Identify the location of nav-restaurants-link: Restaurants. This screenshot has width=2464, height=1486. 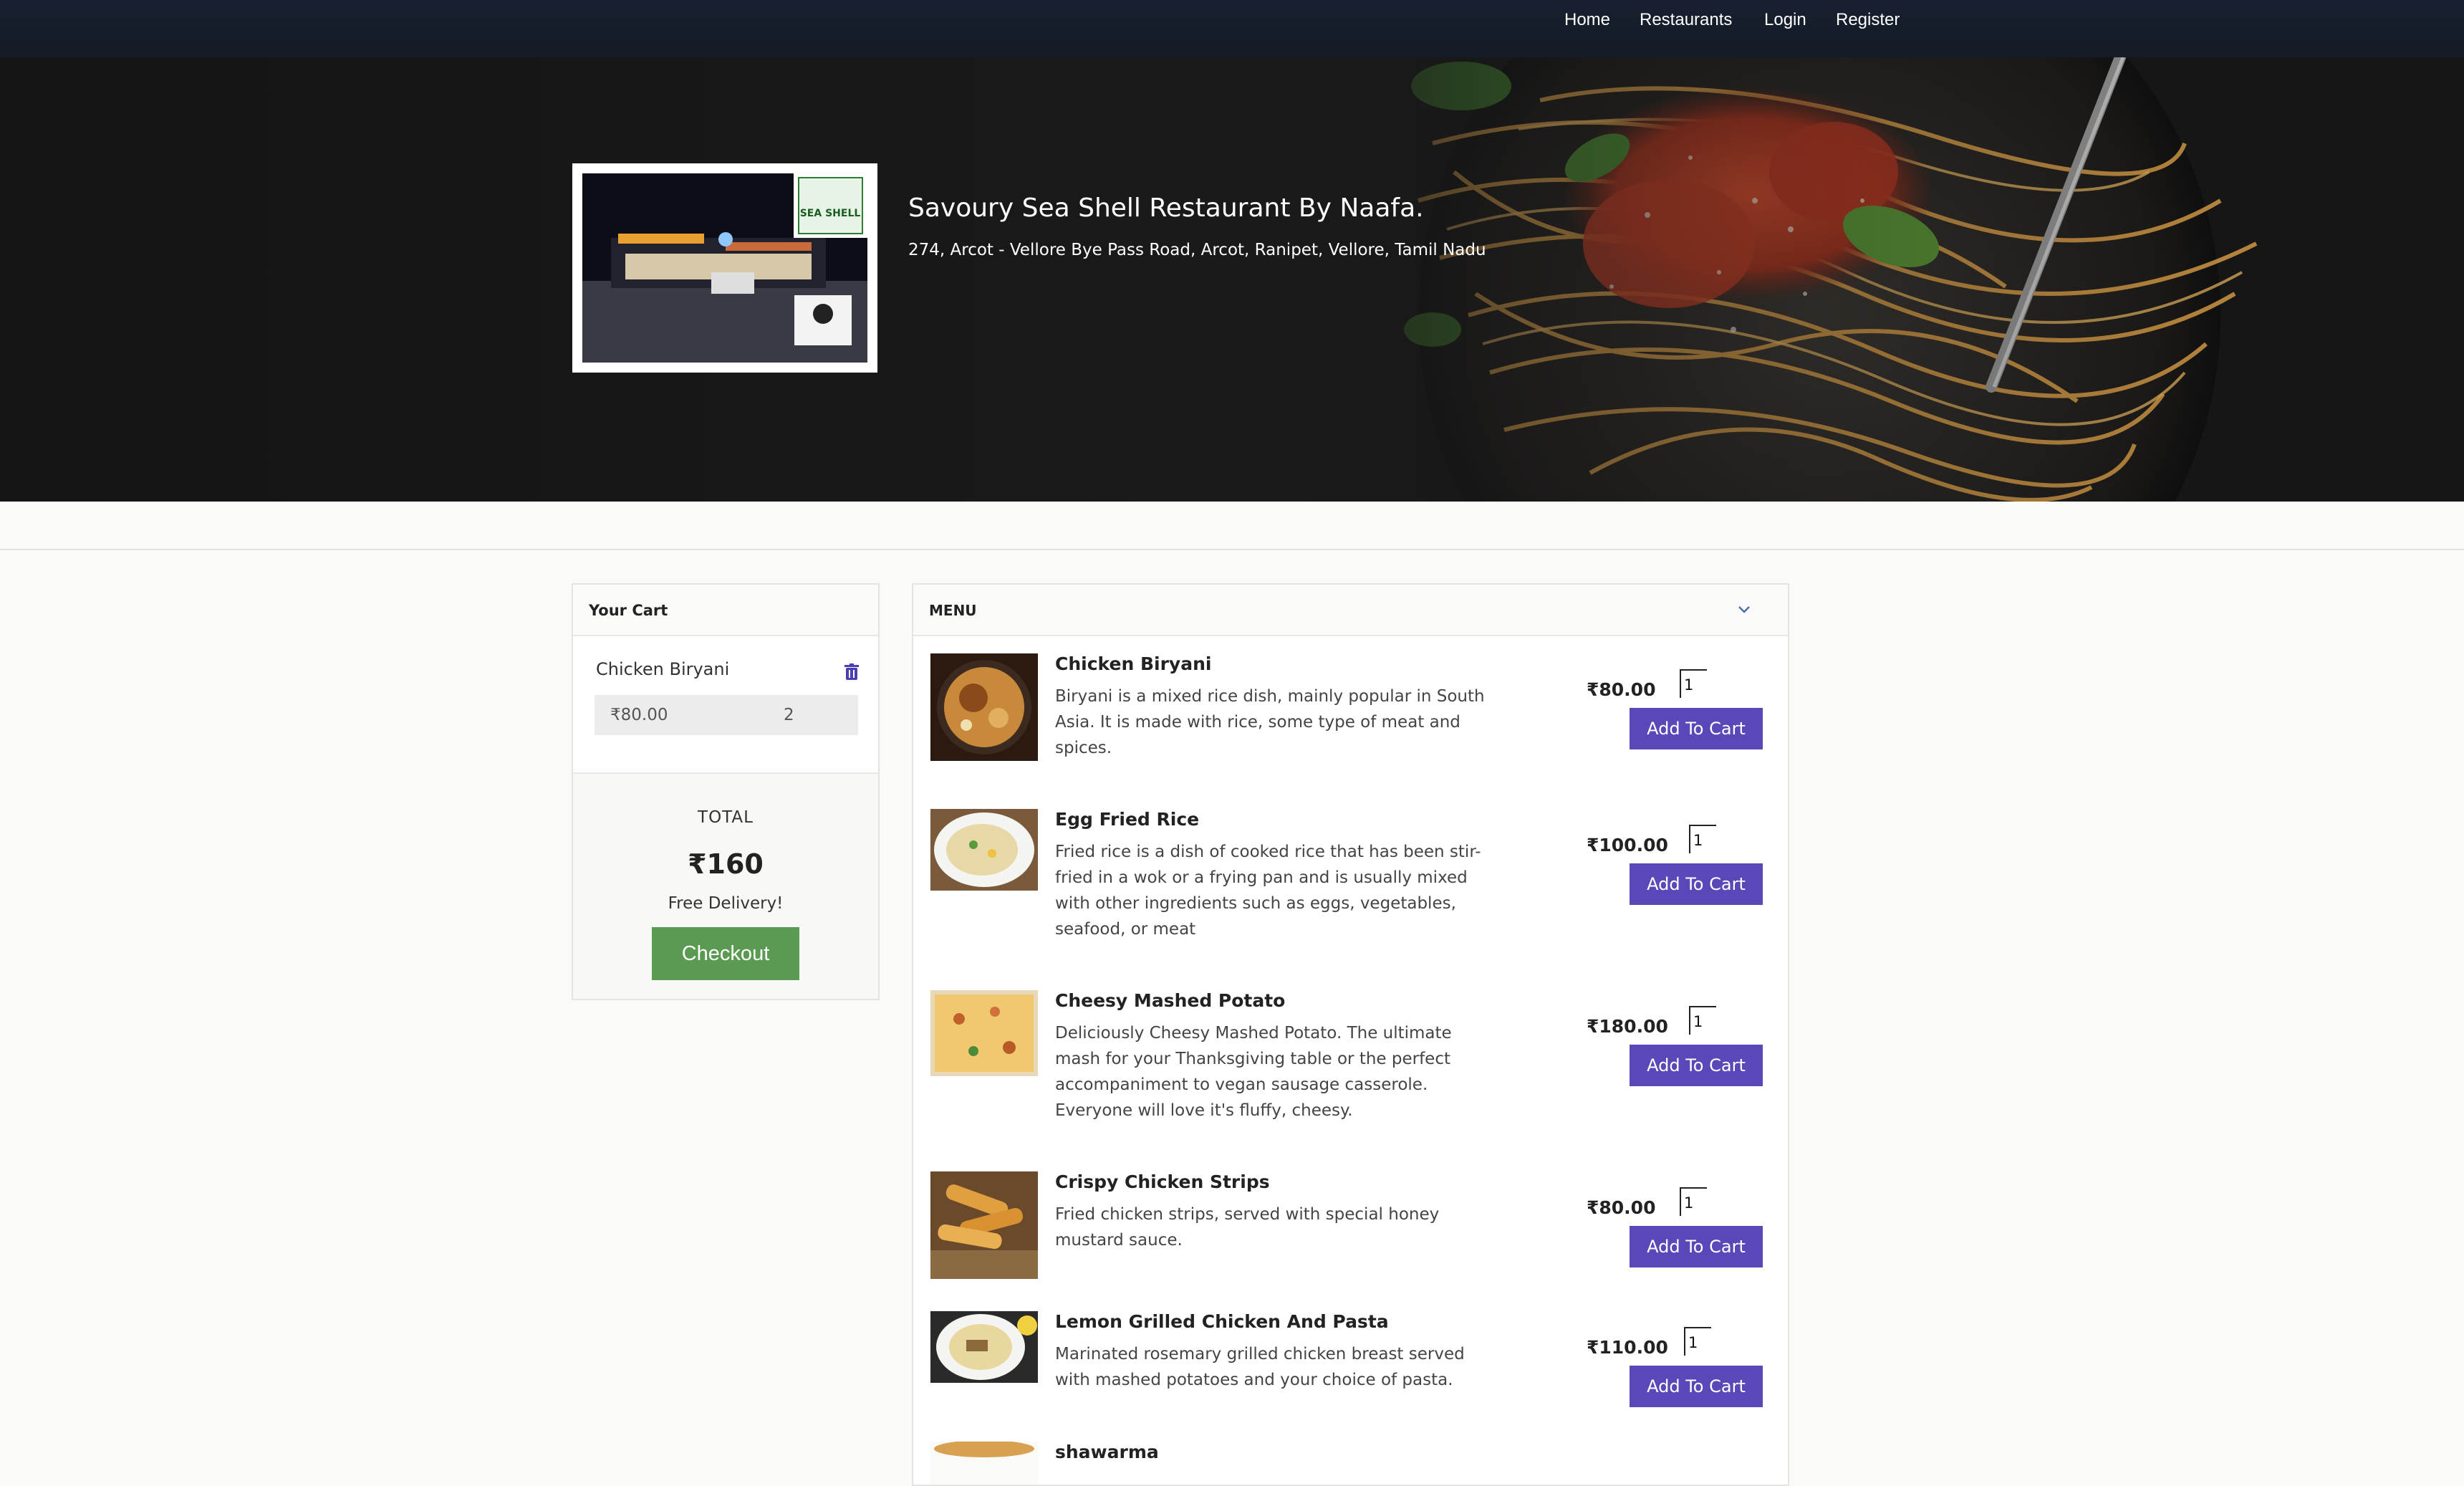
(1686, 20).